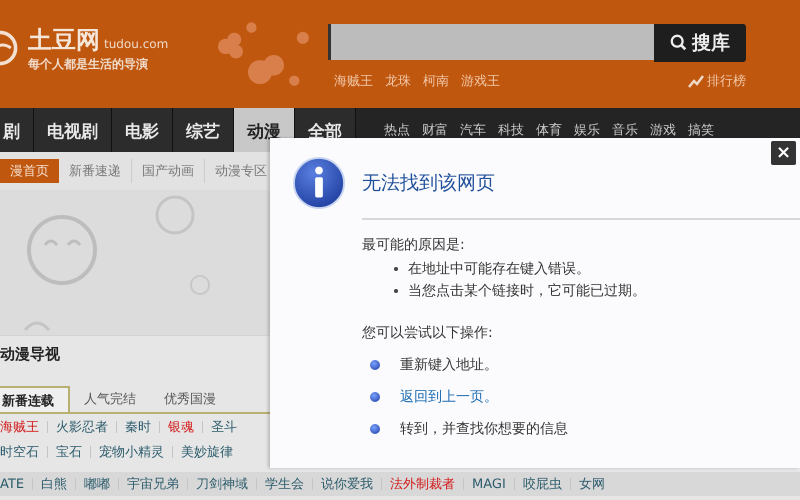  Describe the element at coordinates (203, 130) in the screenshot. I see `nav-tab: 综艺` at that location.